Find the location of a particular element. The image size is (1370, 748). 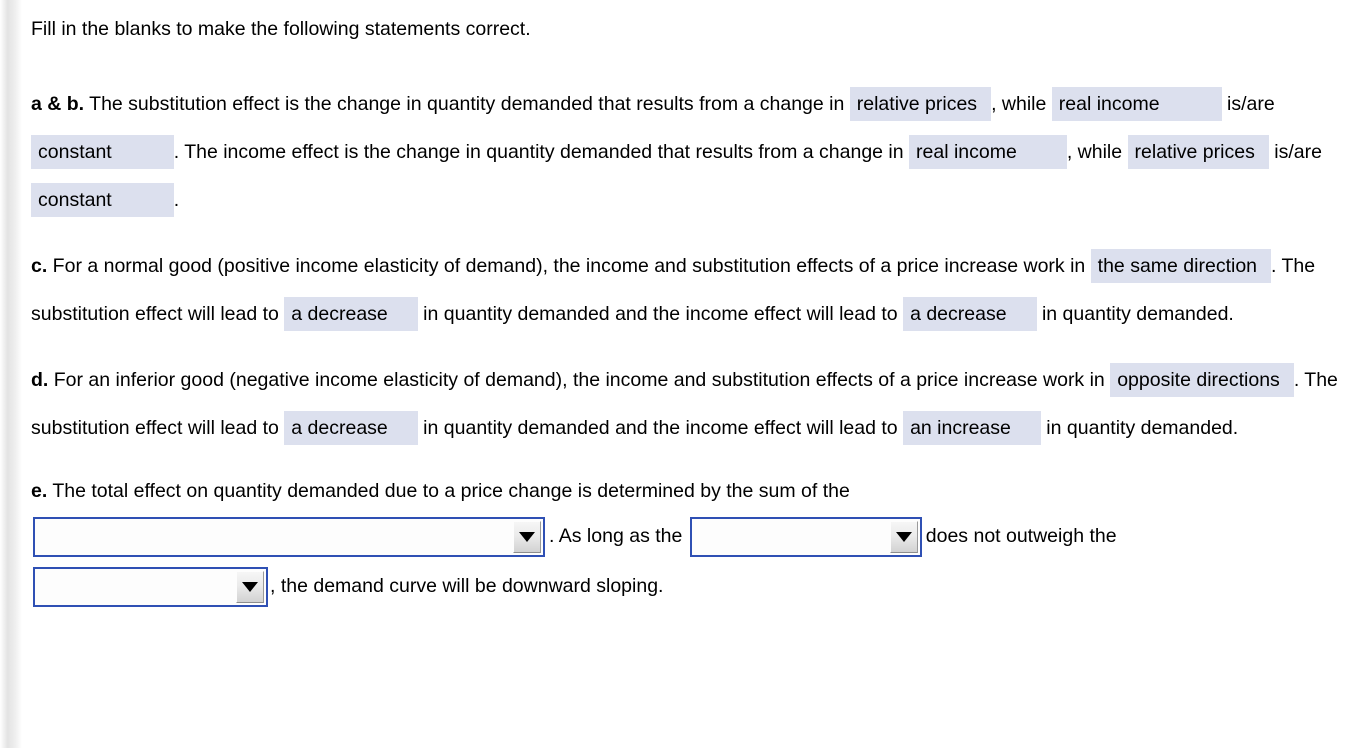

blank-ab-2: real income is located at coordinates (1136, 104).